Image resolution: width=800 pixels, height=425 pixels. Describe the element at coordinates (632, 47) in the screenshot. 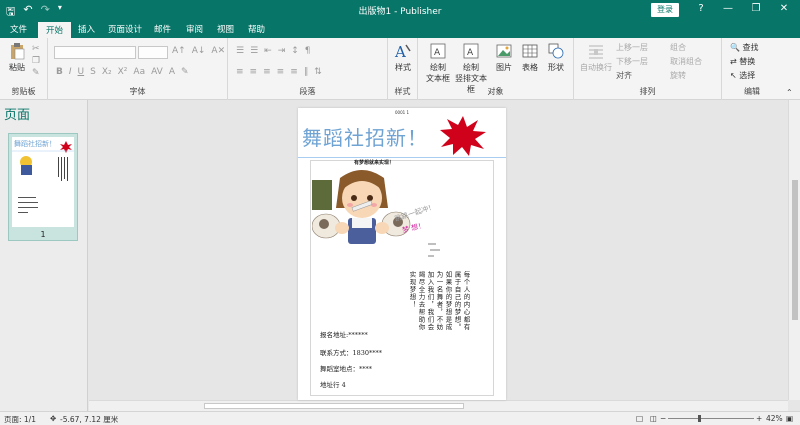

I see `bring-forward-button: 上移一层` at that location.